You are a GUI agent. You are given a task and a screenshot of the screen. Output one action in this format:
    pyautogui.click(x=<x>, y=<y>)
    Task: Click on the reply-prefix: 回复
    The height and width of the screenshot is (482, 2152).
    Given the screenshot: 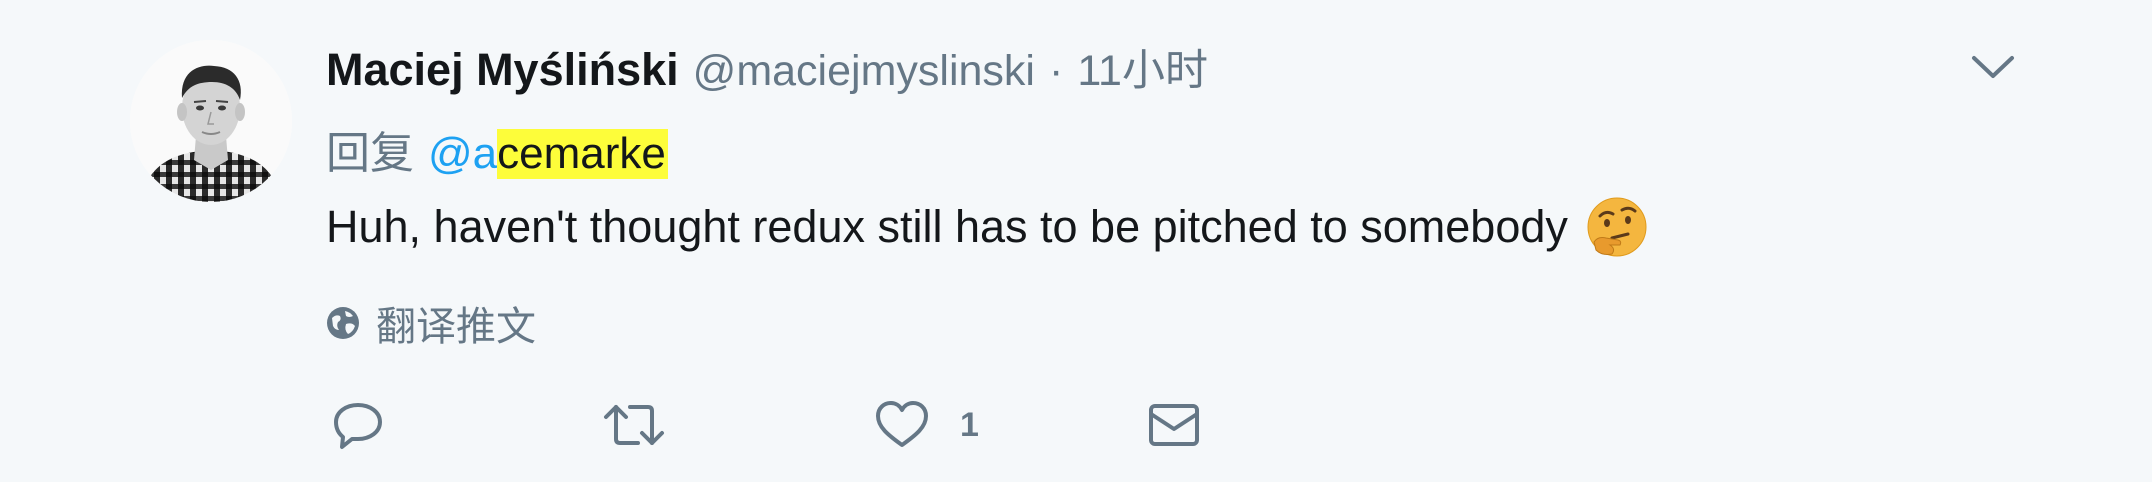 What is the action you would take?
    pyautogui.click(x=370, y=153)
    